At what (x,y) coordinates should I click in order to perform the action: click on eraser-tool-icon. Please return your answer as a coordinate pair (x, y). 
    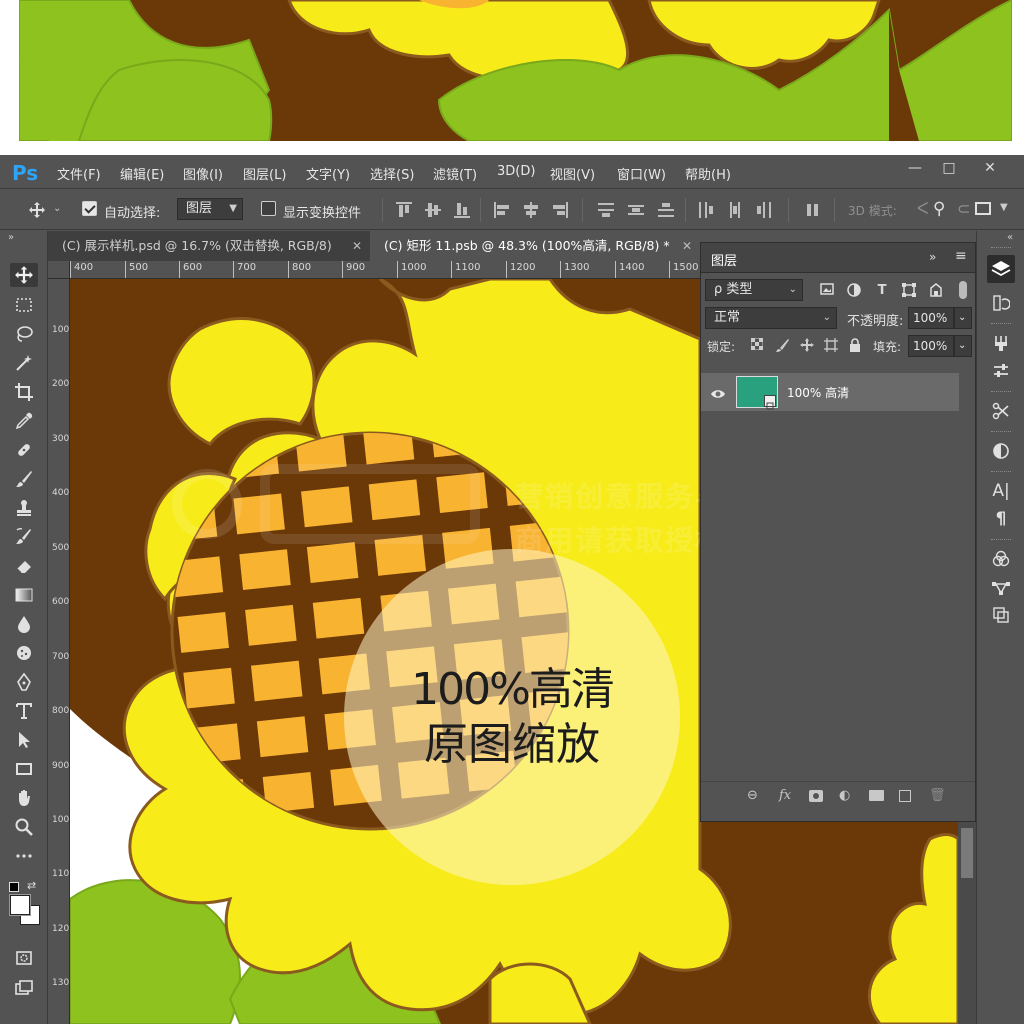
    Looking at the image, I should click on (24, 566).